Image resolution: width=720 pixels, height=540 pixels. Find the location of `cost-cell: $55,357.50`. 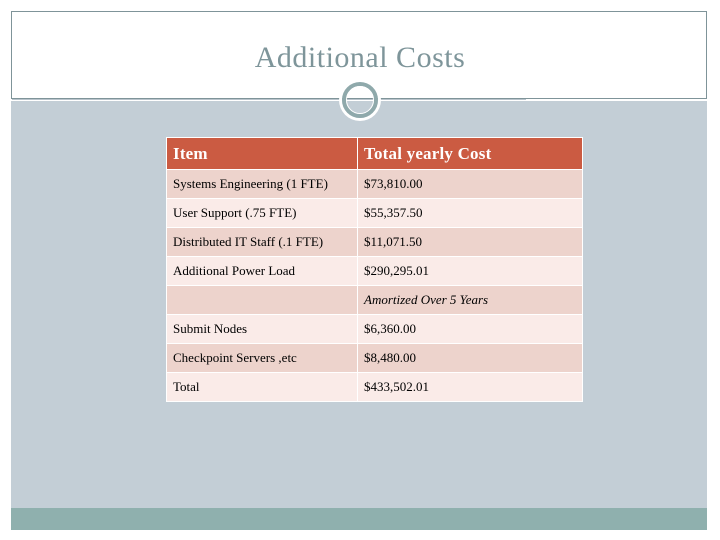

cost-cell: $55,357.50 is located at coordinates (470, 213).